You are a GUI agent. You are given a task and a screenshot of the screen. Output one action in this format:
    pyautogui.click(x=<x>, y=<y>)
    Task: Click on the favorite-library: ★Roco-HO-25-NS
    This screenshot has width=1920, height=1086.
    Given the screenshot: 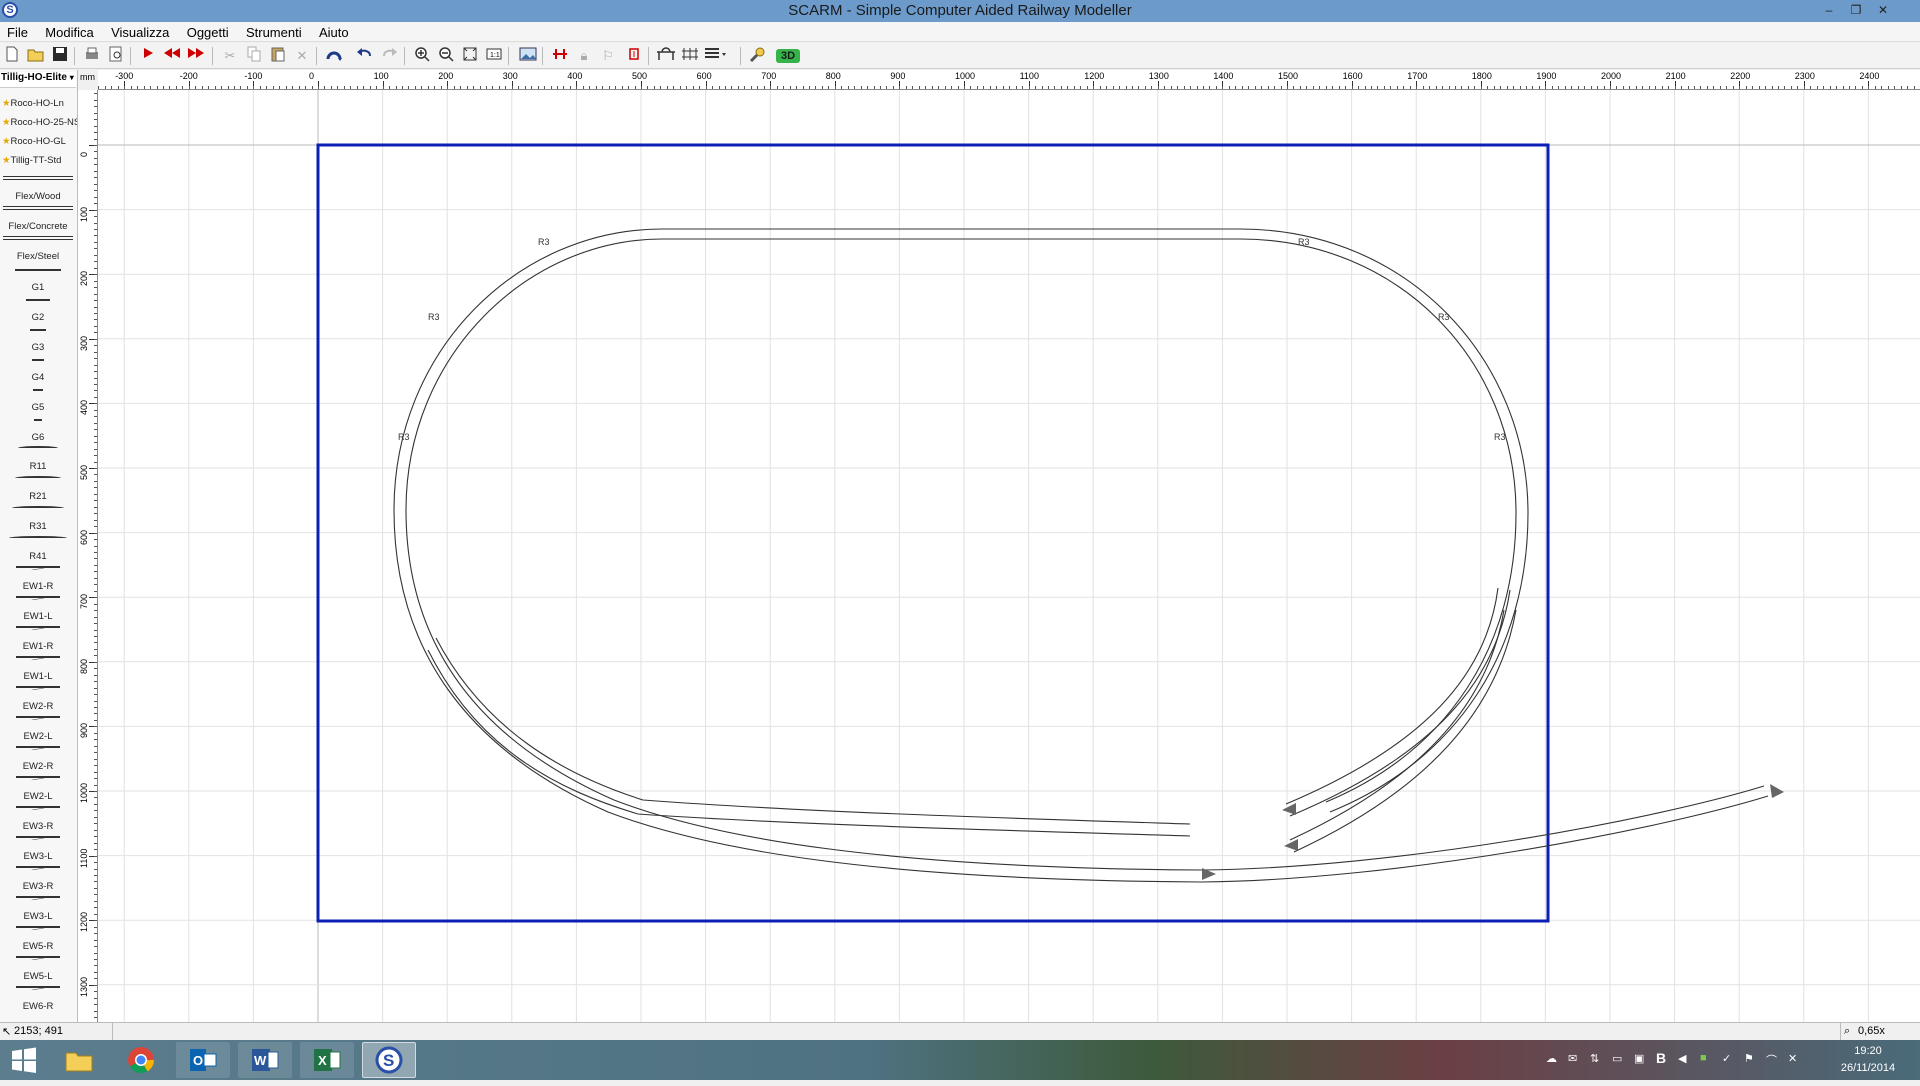 What is the action you would take?
    pyautogui.click(x=39, y=122)
    